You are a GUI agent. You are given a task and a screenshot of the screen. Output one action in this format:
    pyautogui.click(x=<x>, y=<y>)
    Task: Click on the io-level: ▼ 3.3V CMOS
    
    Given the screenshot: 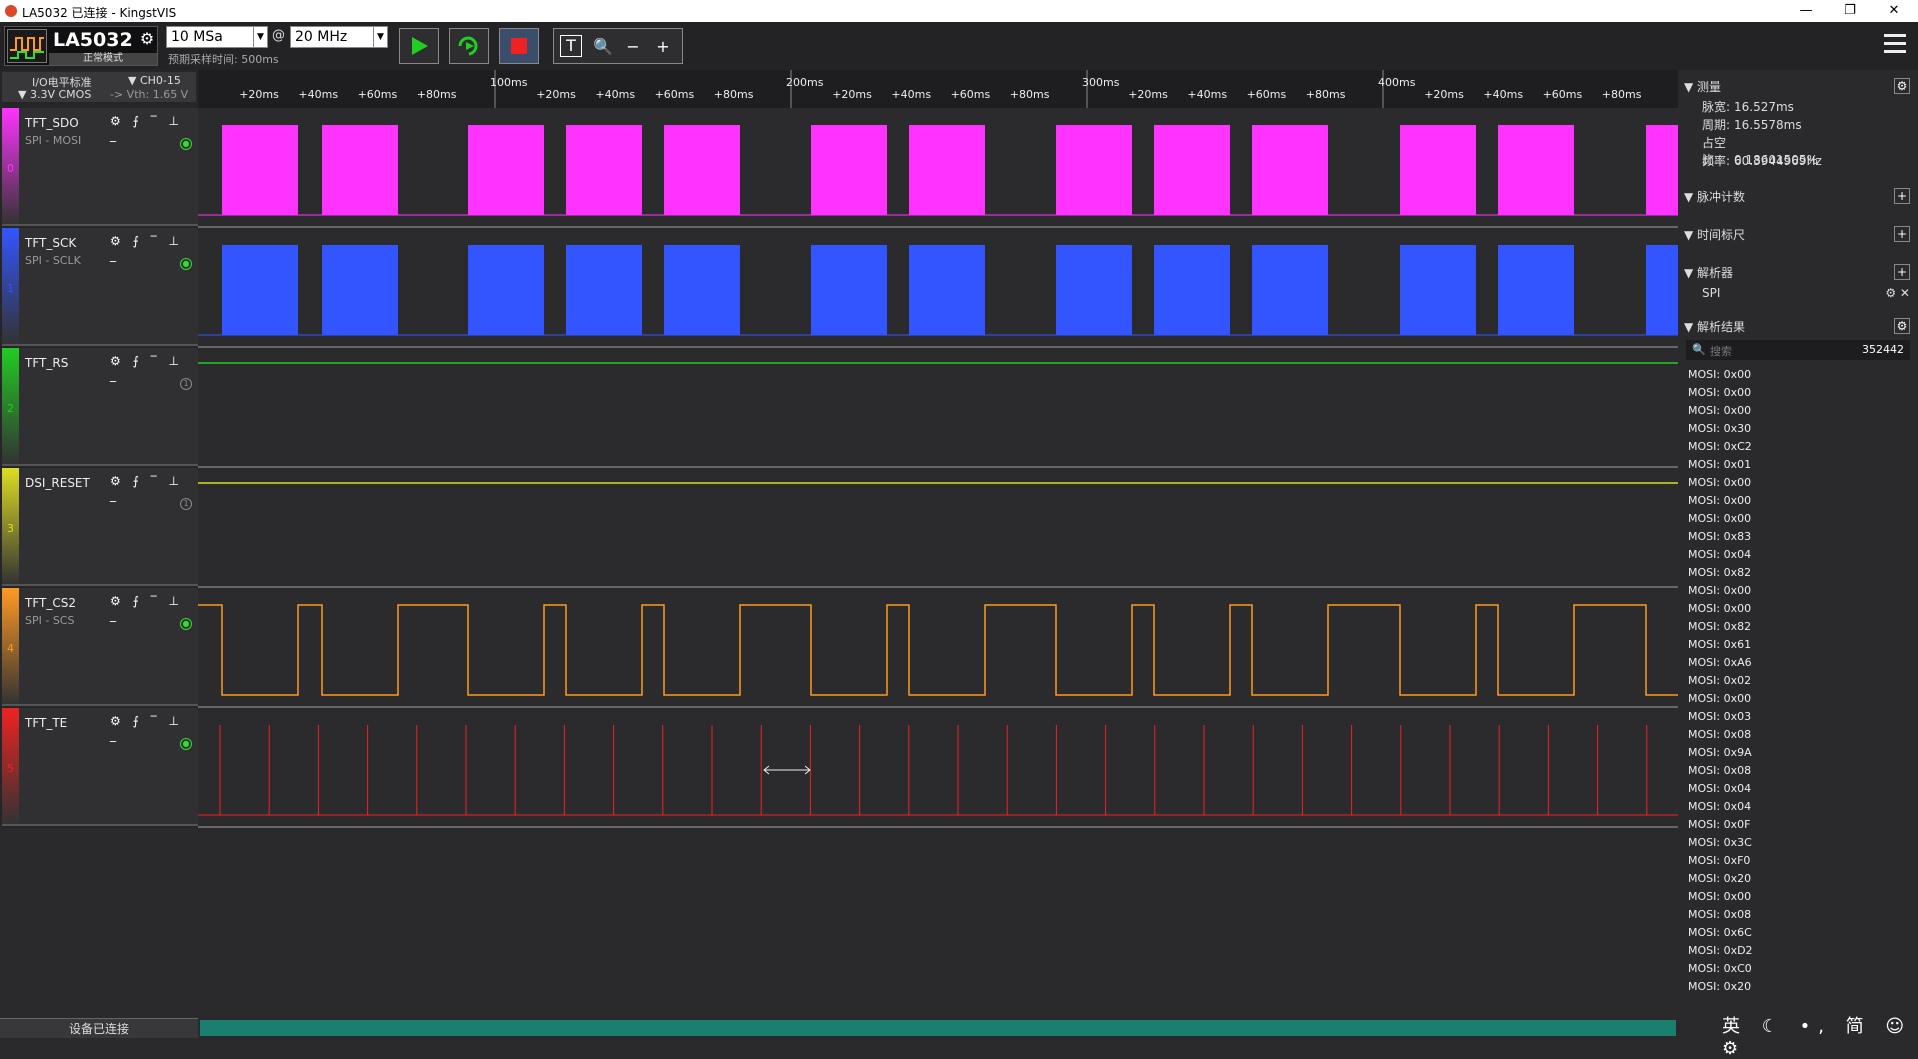 What is the action you would take?
    pyautogui.click(x=54, y=94)
    